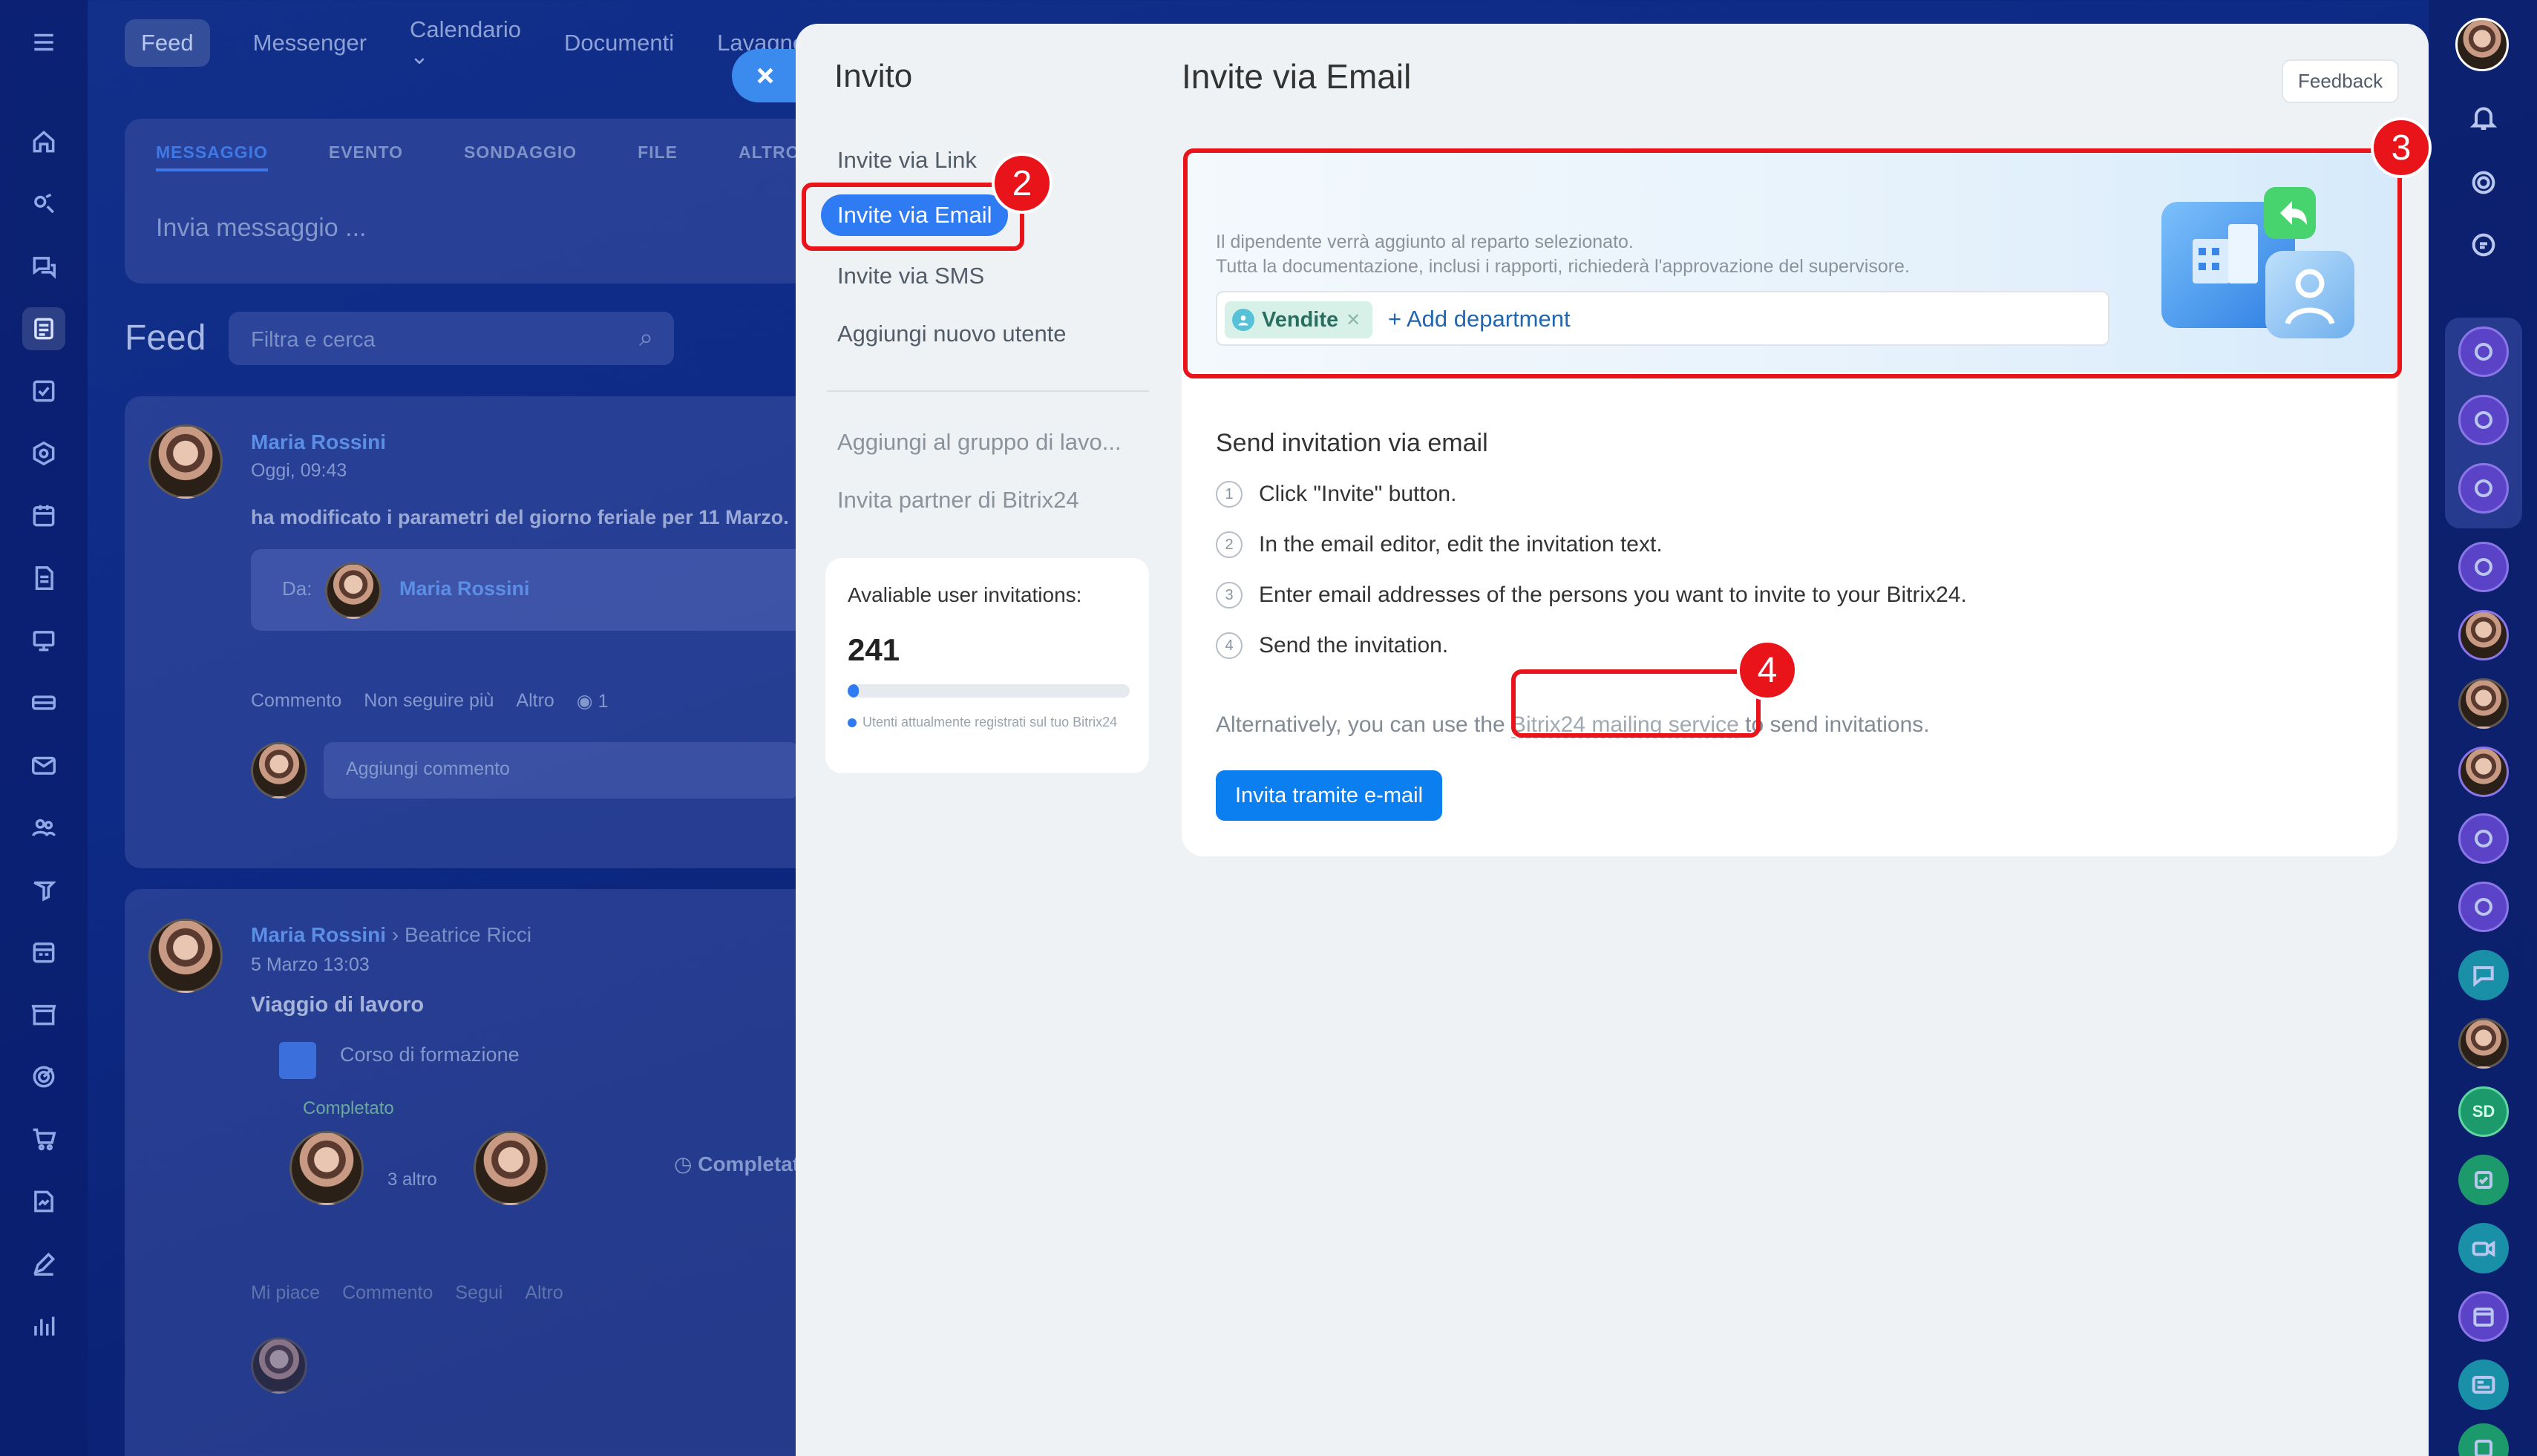  I want to click on search-chat-icon, so click(2483, 245).